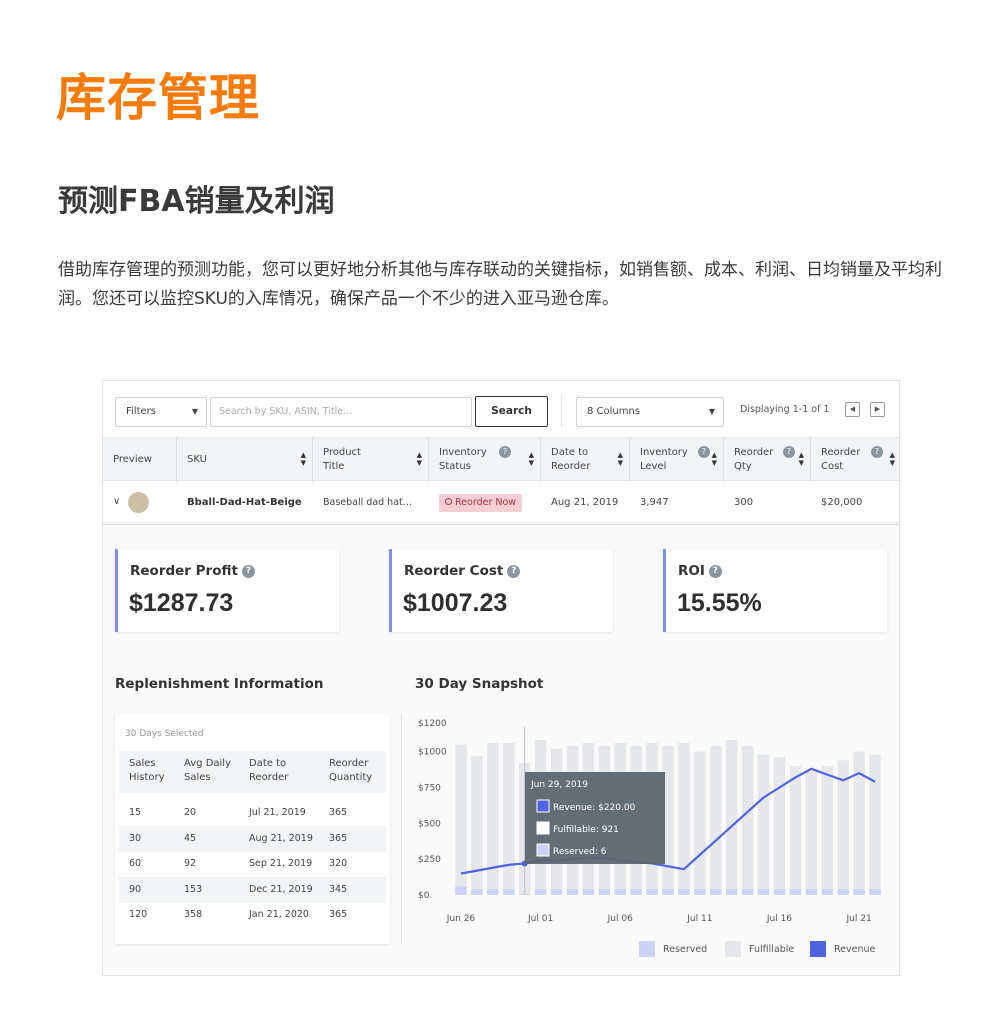  I want to click on cell-status: Reorder Now, so click(481, 502).